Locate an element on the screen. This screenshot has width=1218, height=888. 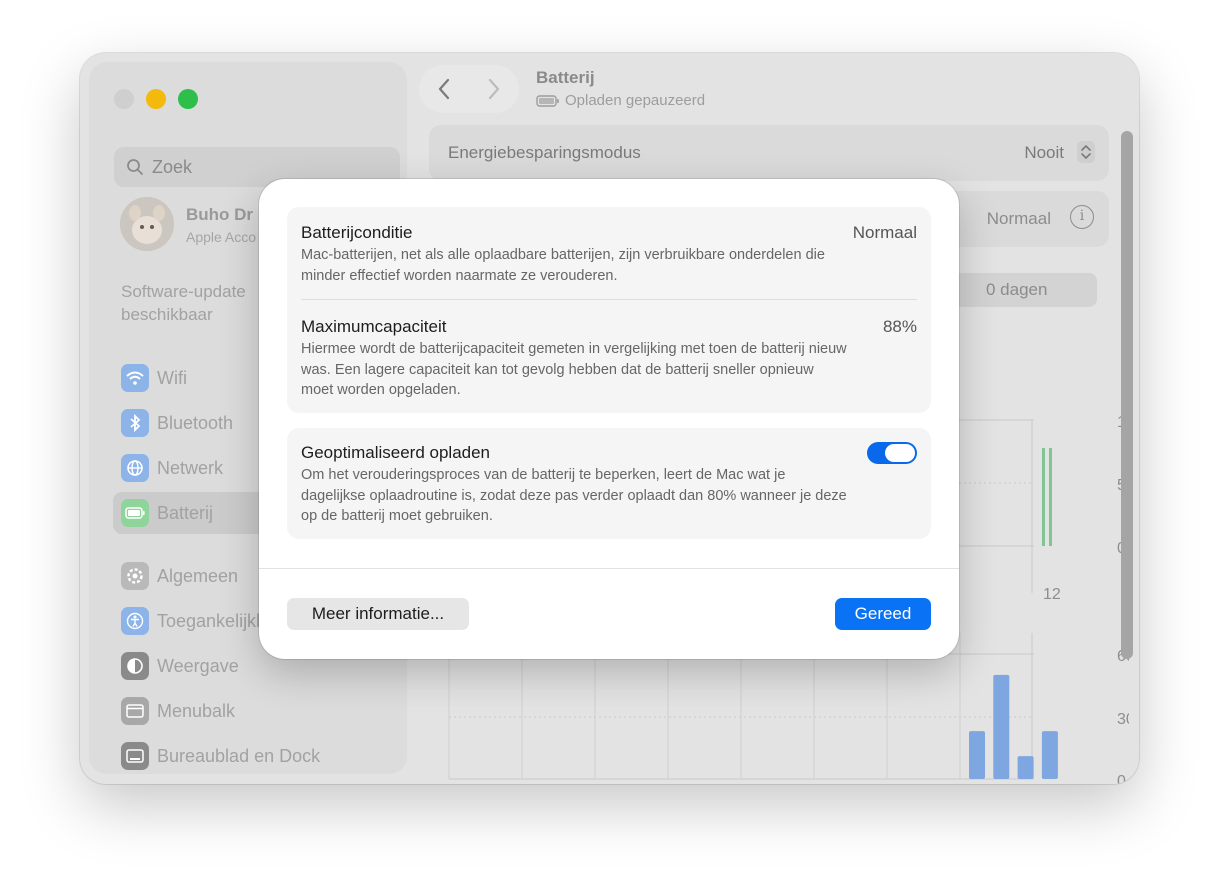
done-button: Gereed is located at coordinates (883, 614).